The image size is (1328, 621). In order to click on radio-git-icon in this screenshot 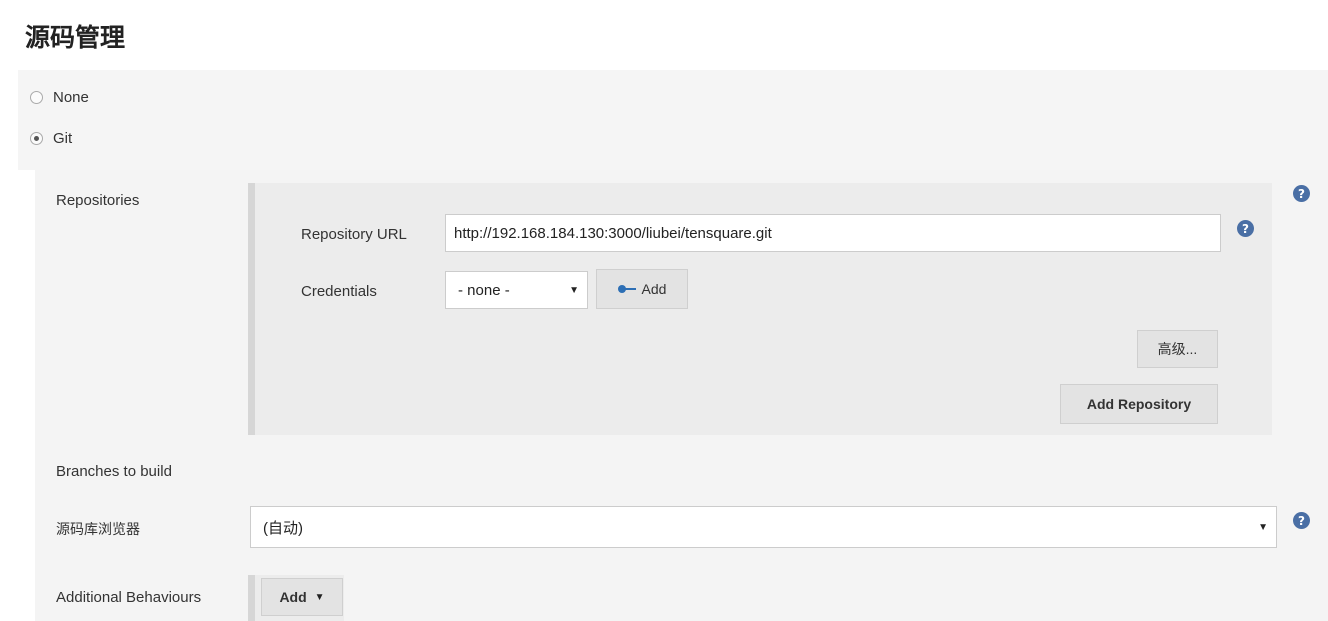, I will do `click(36, 138)`.